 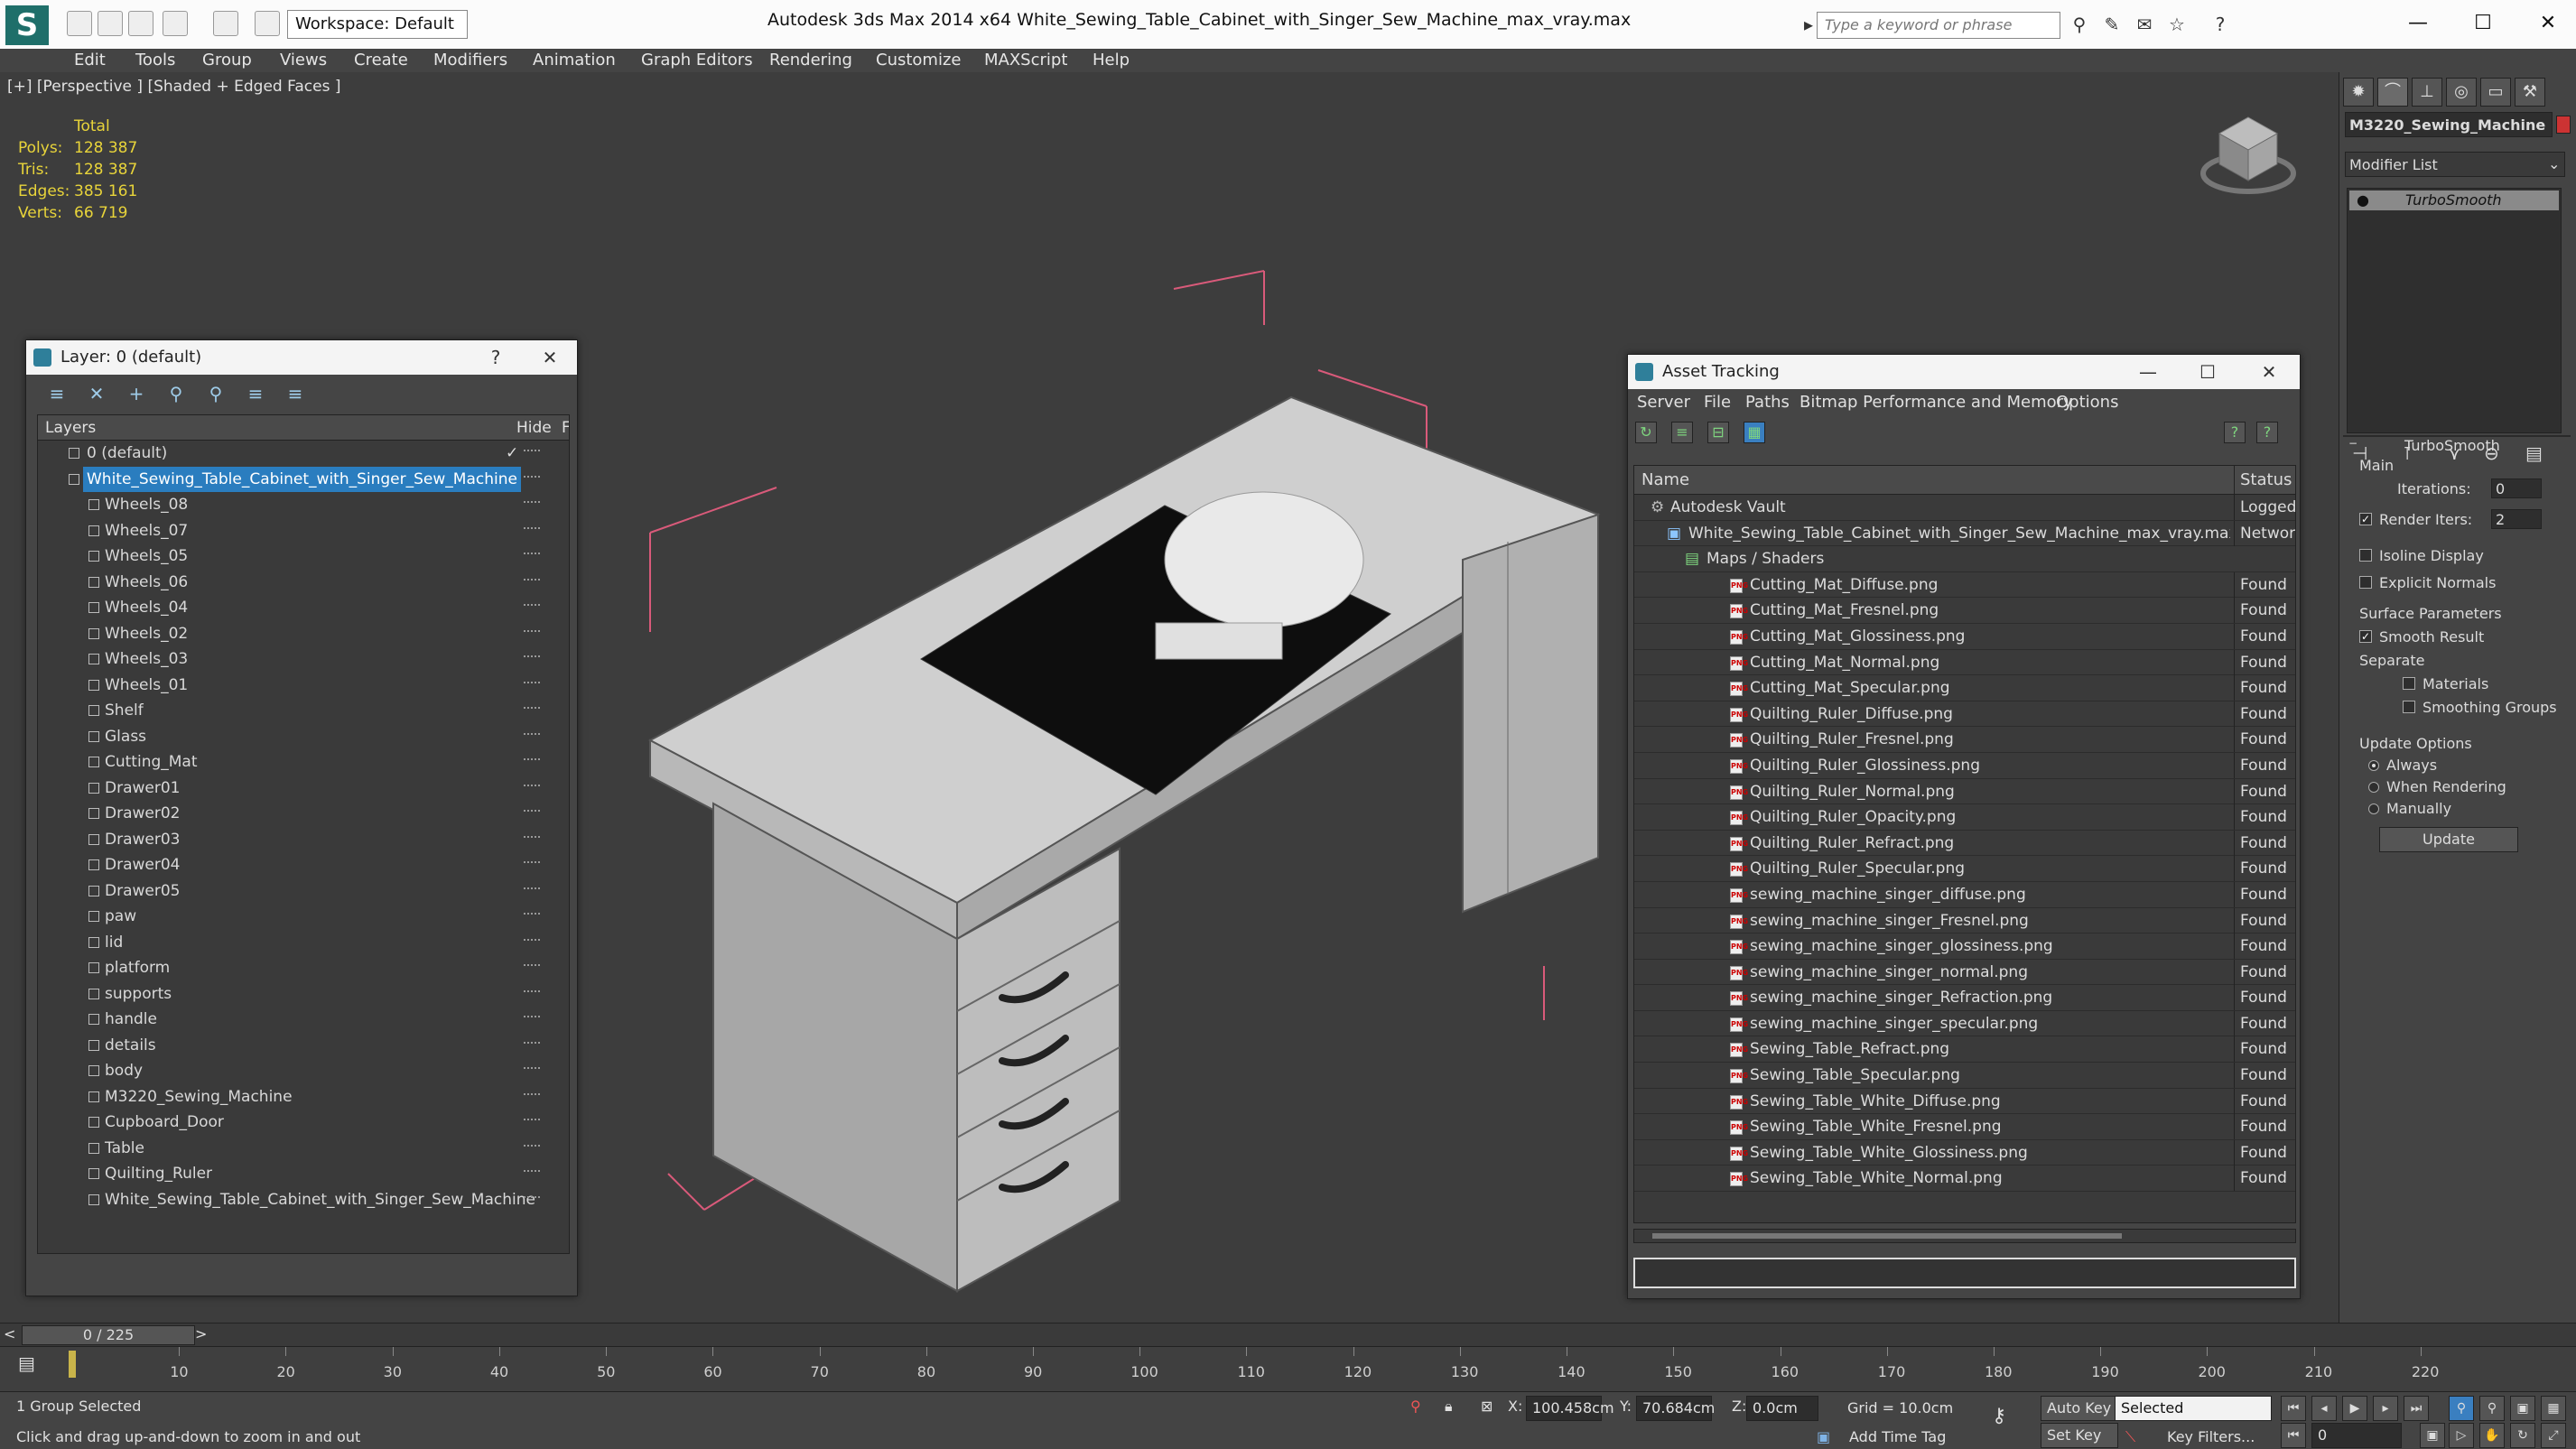 I want to click on hide-all-icon: ≡, so click(x=255, y=393).